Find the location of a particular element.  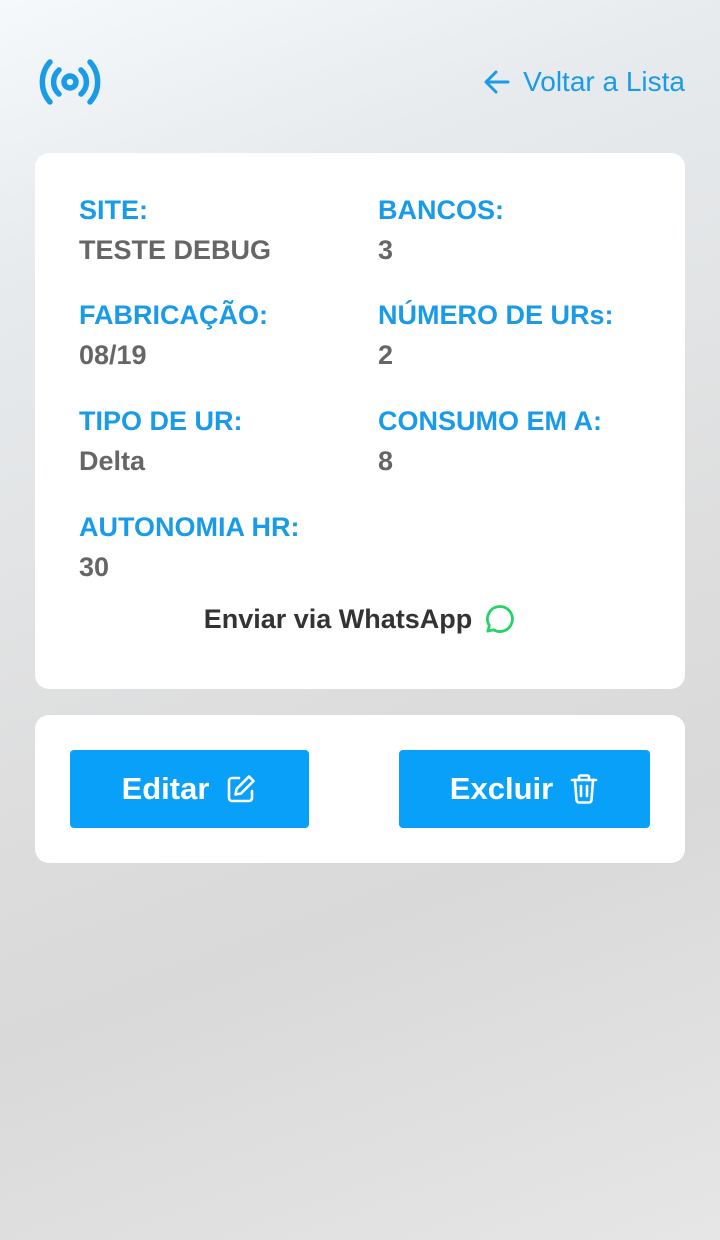

bancos-label: BANCOS: is located at coordinates (441, 210).